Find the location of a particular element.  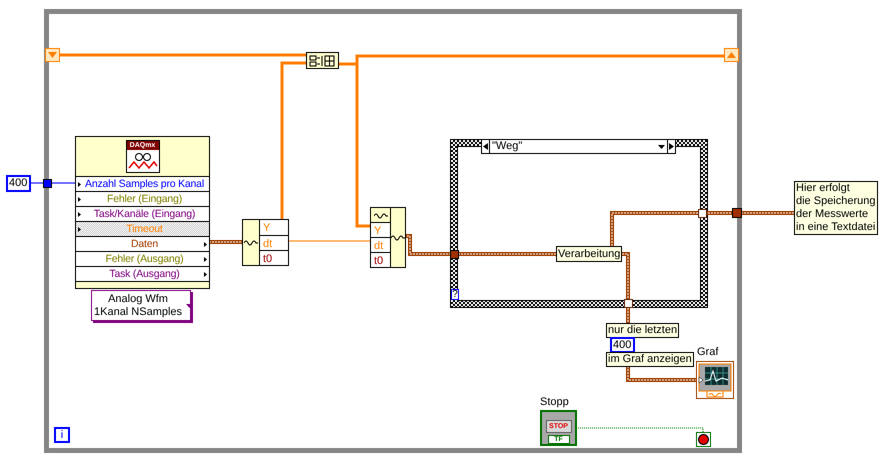

terminal-label: Task (Ausgang) is located at coordinates (144, 274).